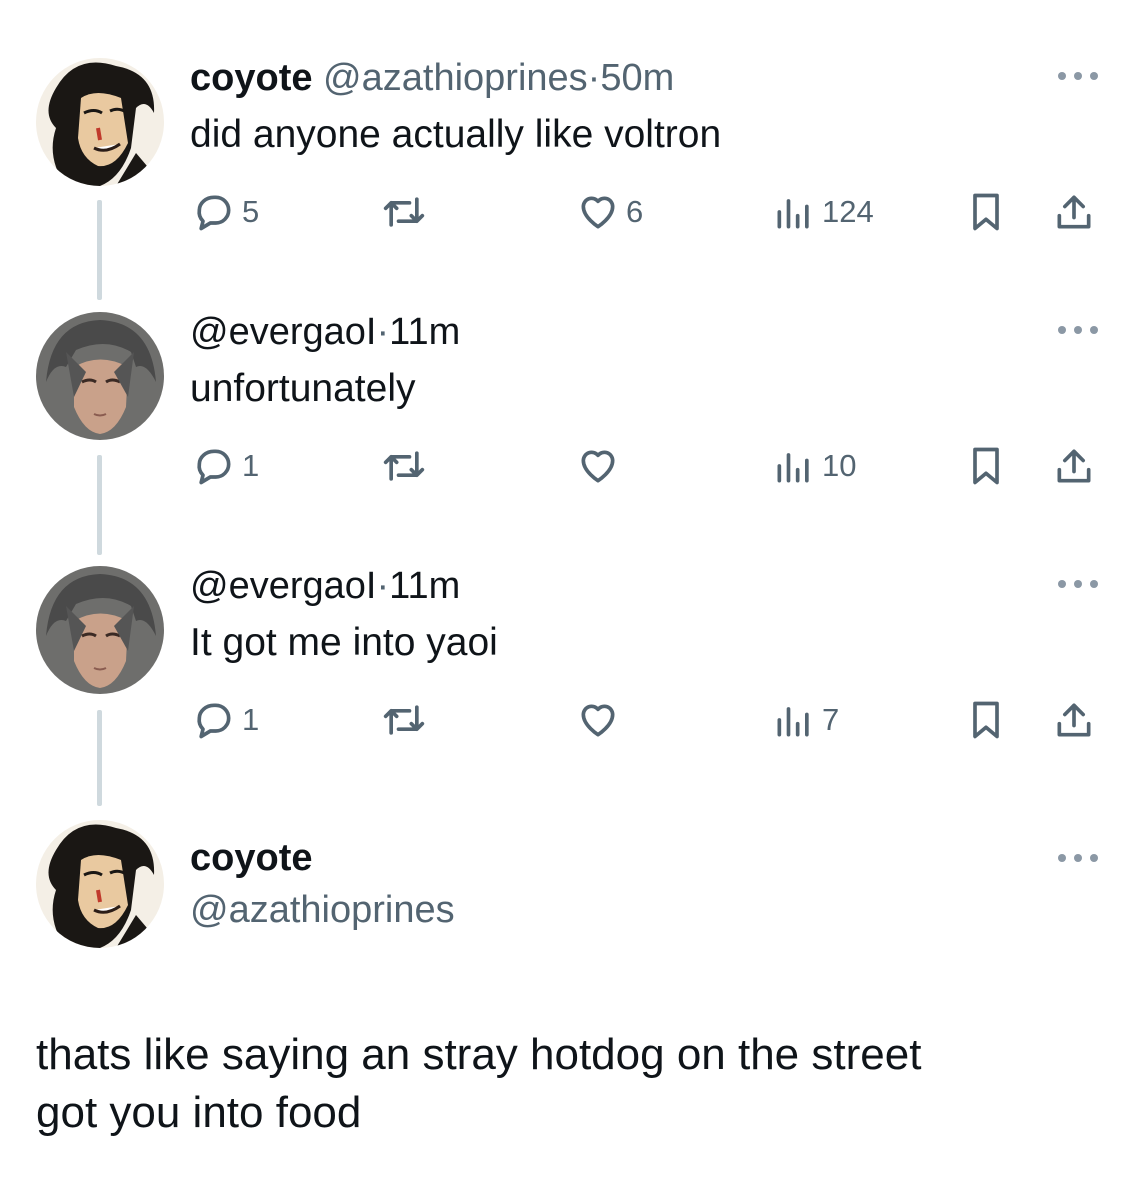 The image size is (1138, 1200). Describe the element at coordinates (645, 466) in the screenshot. I see `action-bar: 1 10` at that location.